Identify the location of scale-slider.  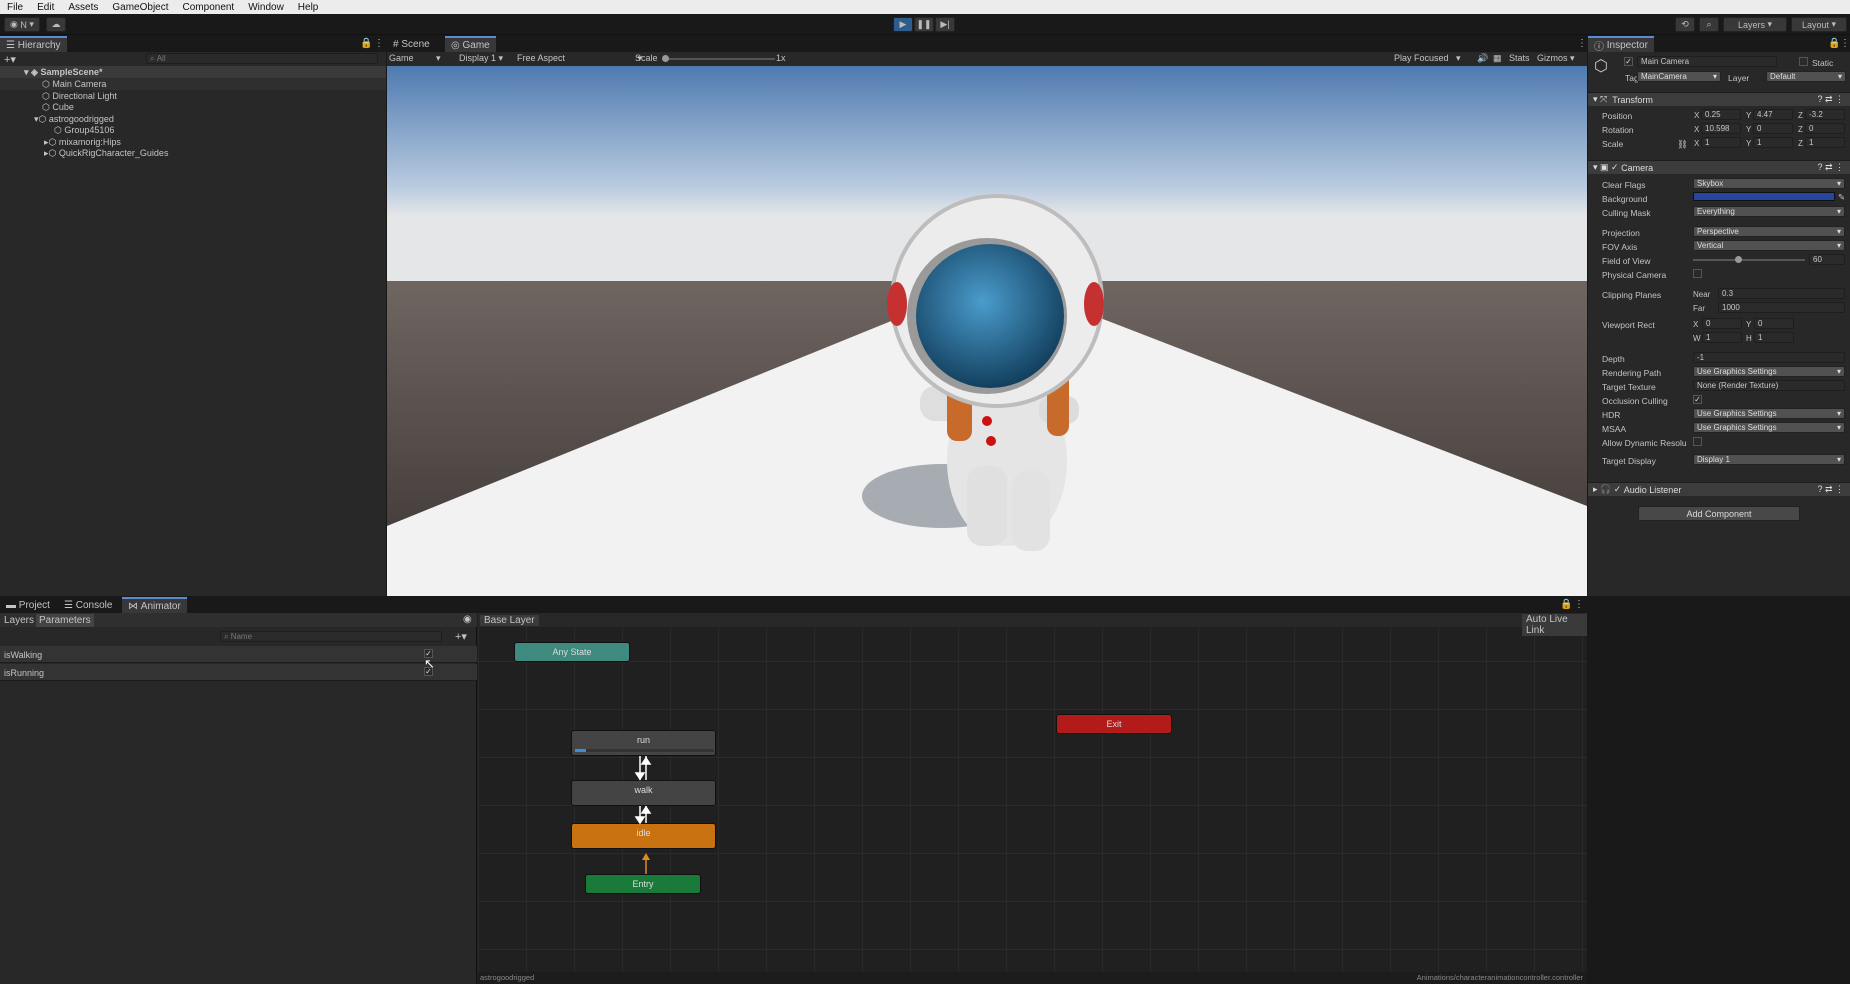
(718, 58).